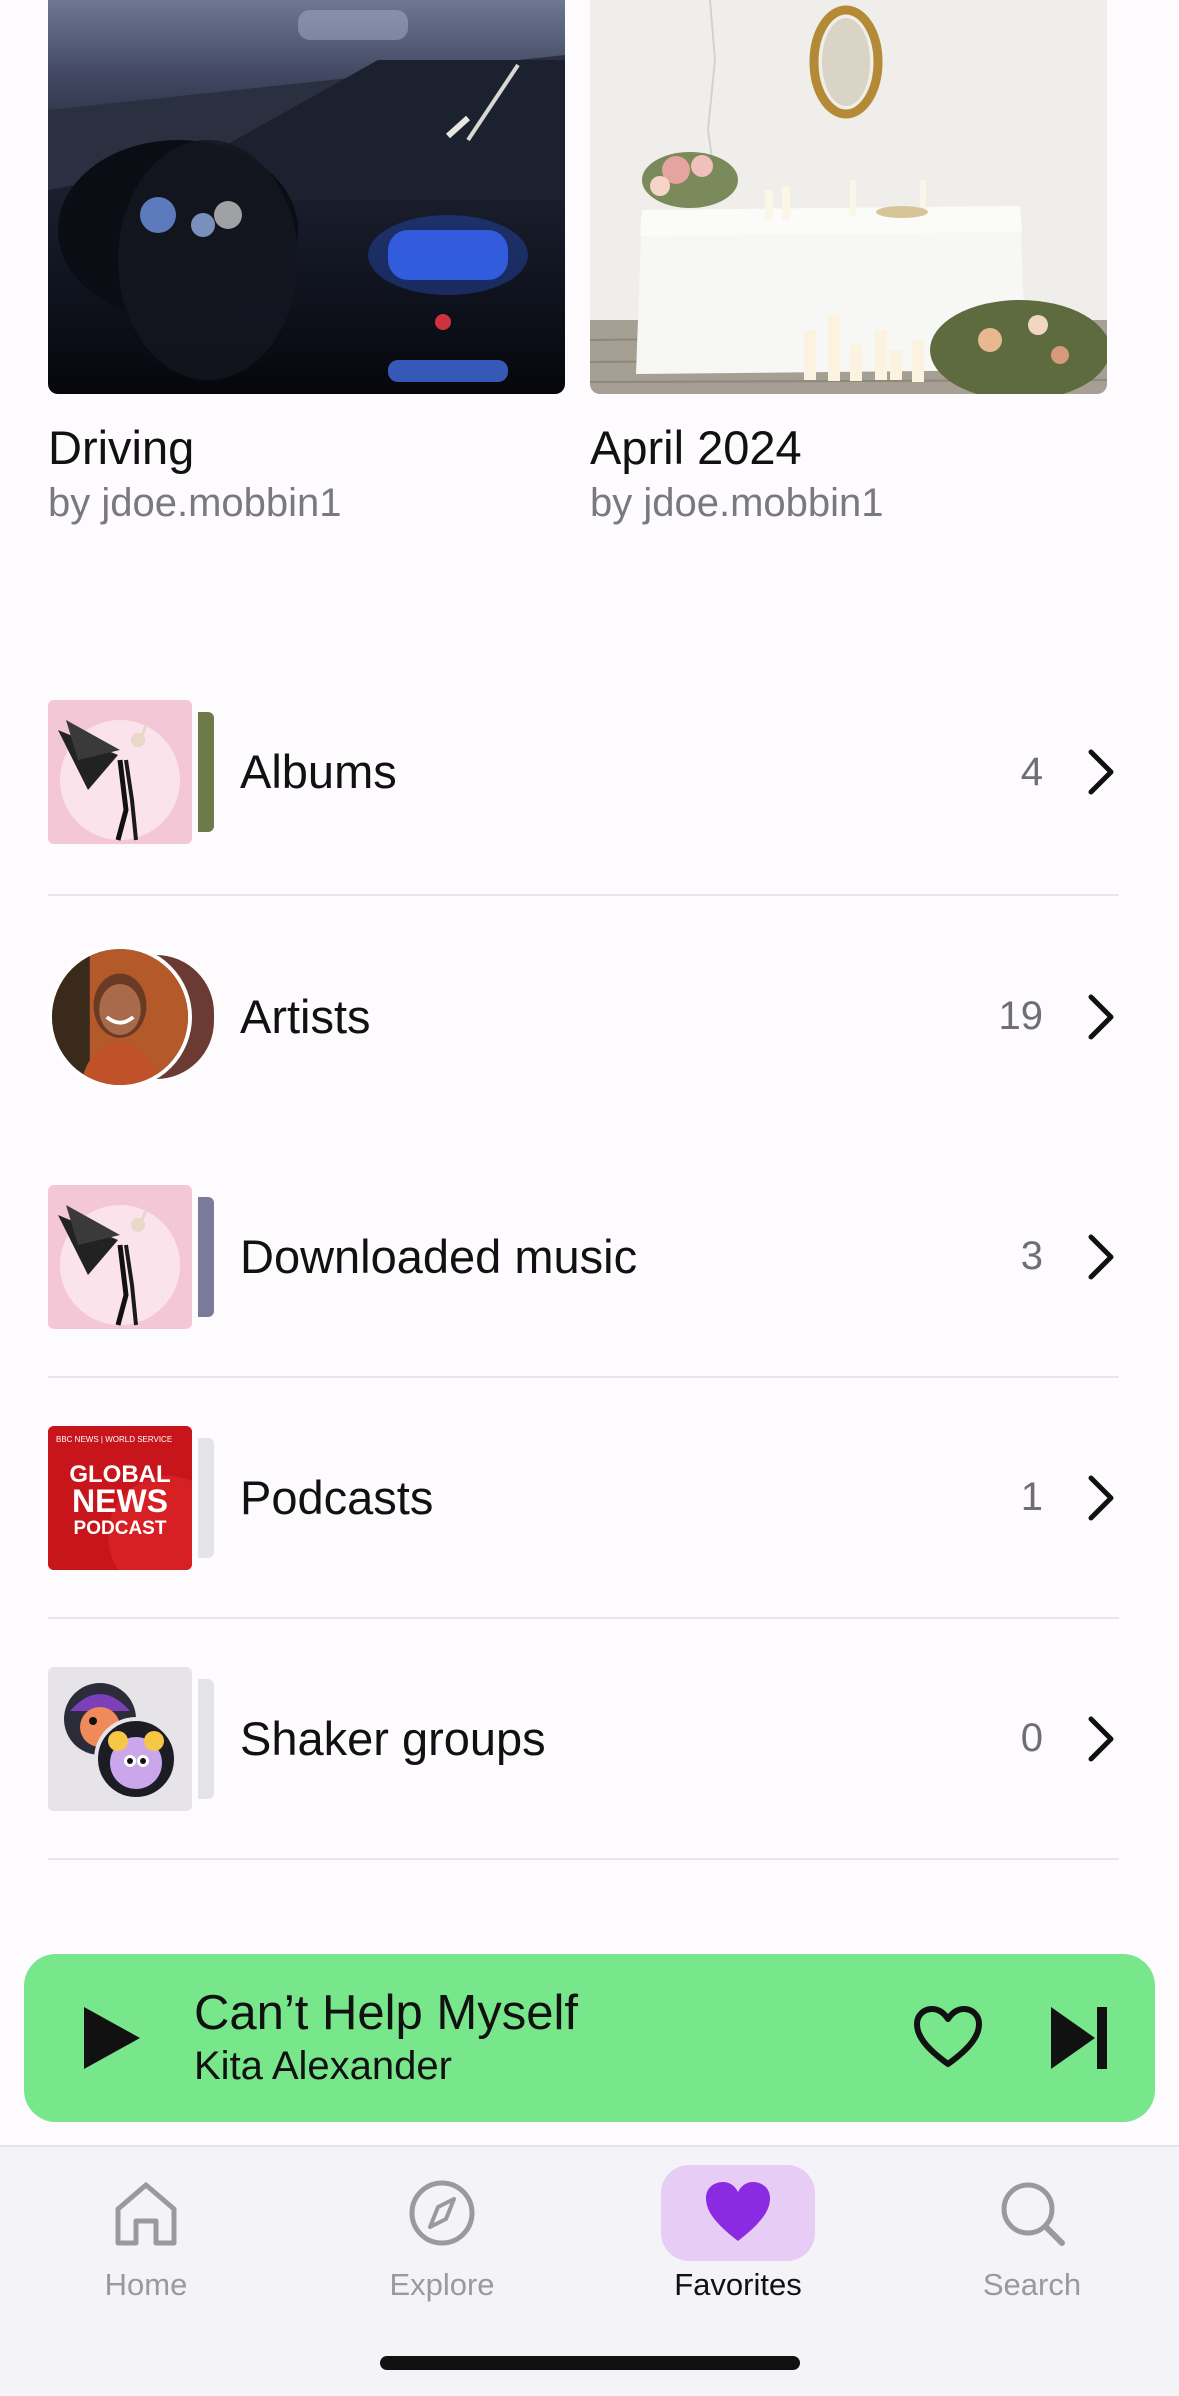  Describe the element at coordinates (583, 1016) in the screenshot. I see `library-row-artists: Artists 19` at that location.